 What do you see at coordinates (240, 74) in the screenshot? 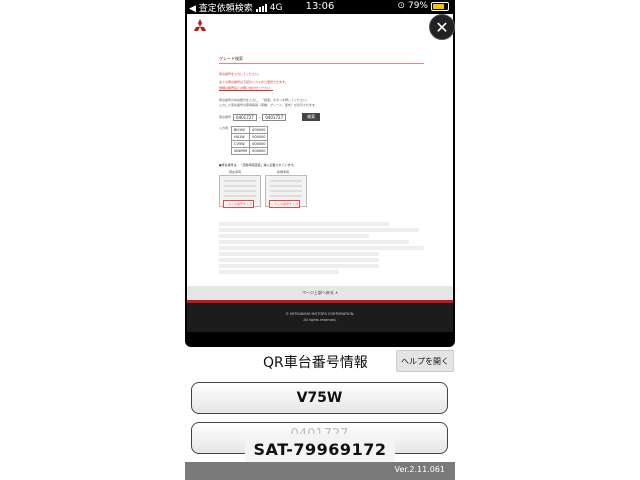
I see `notice-text-1: 車台番号を入力してください。` at bounding box center [240, 74].